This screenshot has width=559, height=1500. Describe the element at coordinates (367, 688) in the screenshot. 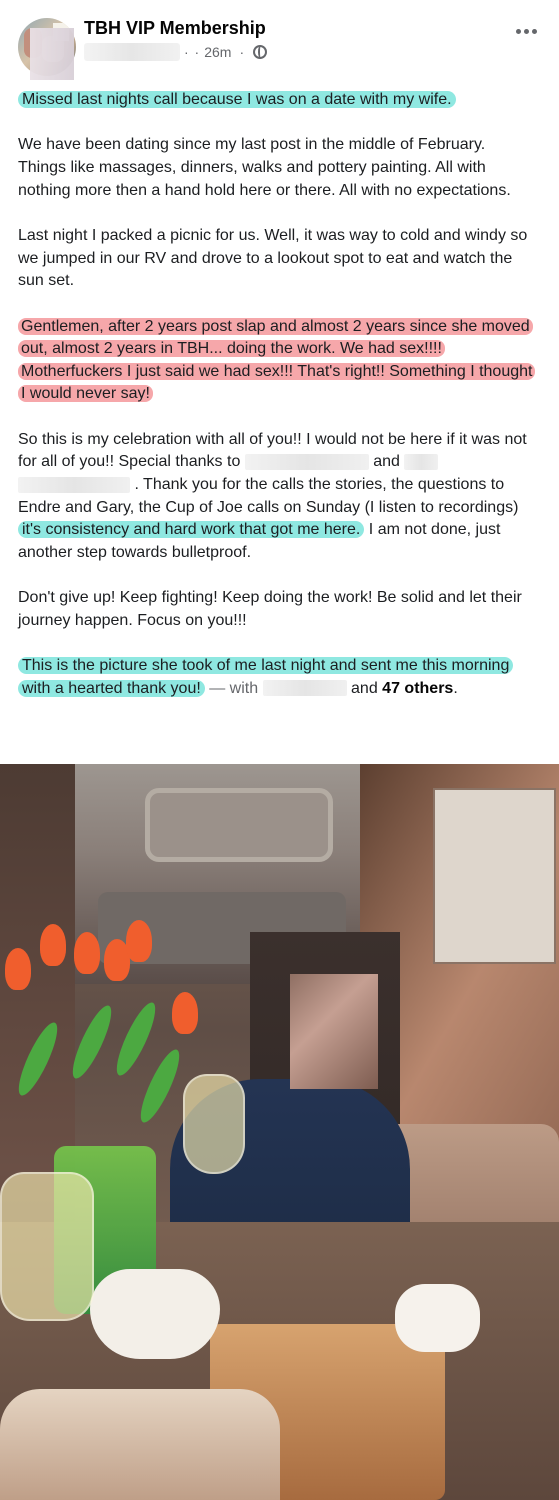

I see `and-text: and` at that location.